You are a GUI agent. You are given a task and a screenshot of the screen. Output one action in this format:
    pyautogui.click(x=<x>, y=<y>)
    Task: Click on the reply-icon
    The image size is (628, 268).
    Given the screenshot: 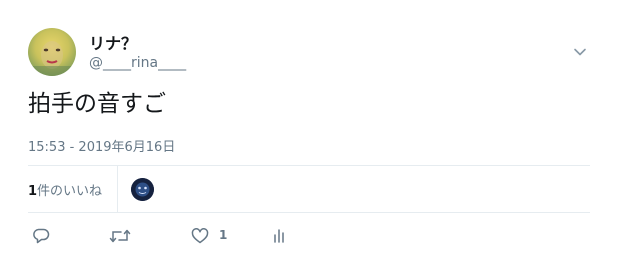 What is the action you would take?
    pyautogui.click(x=41, y=236)
    